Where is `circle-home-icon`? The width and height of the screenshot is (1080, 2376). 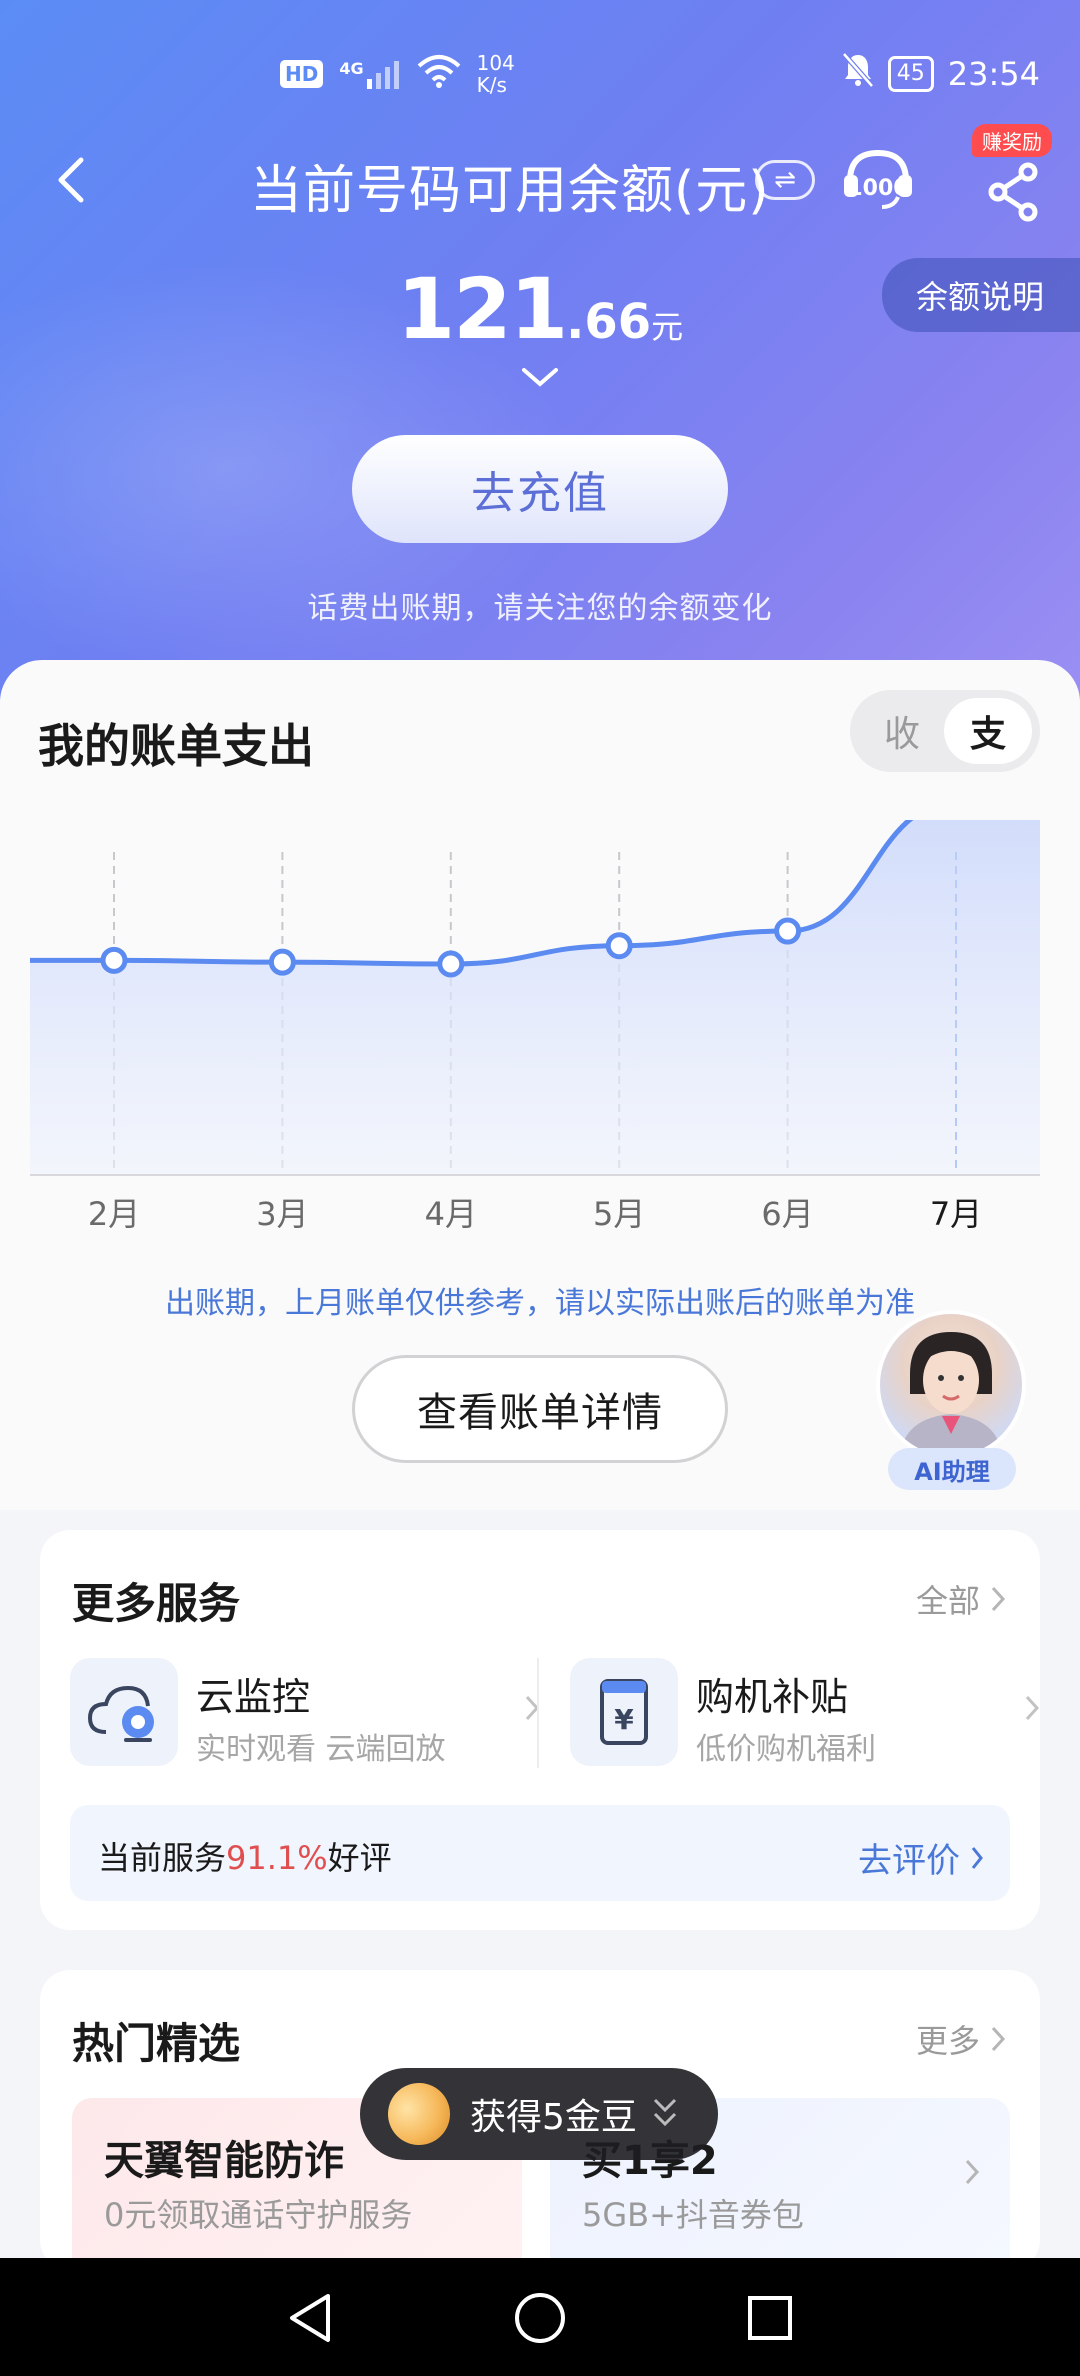 circle-home-icon is located at coordinates (540, 2318).